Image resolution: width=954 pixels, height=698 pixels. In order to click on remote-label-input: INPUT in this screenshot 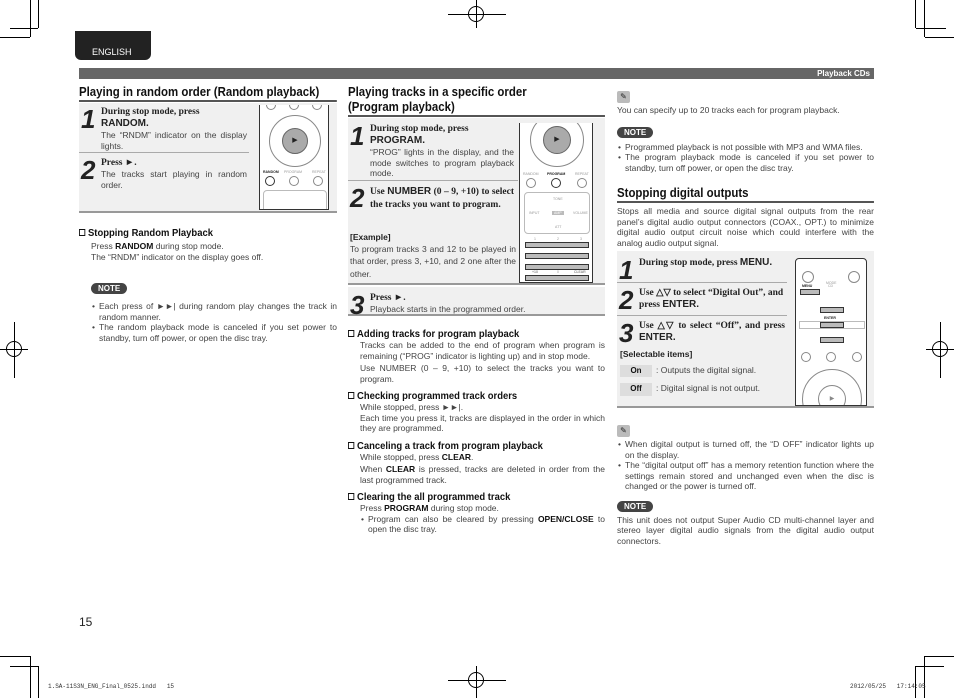, I will do `click(534, 213)`.